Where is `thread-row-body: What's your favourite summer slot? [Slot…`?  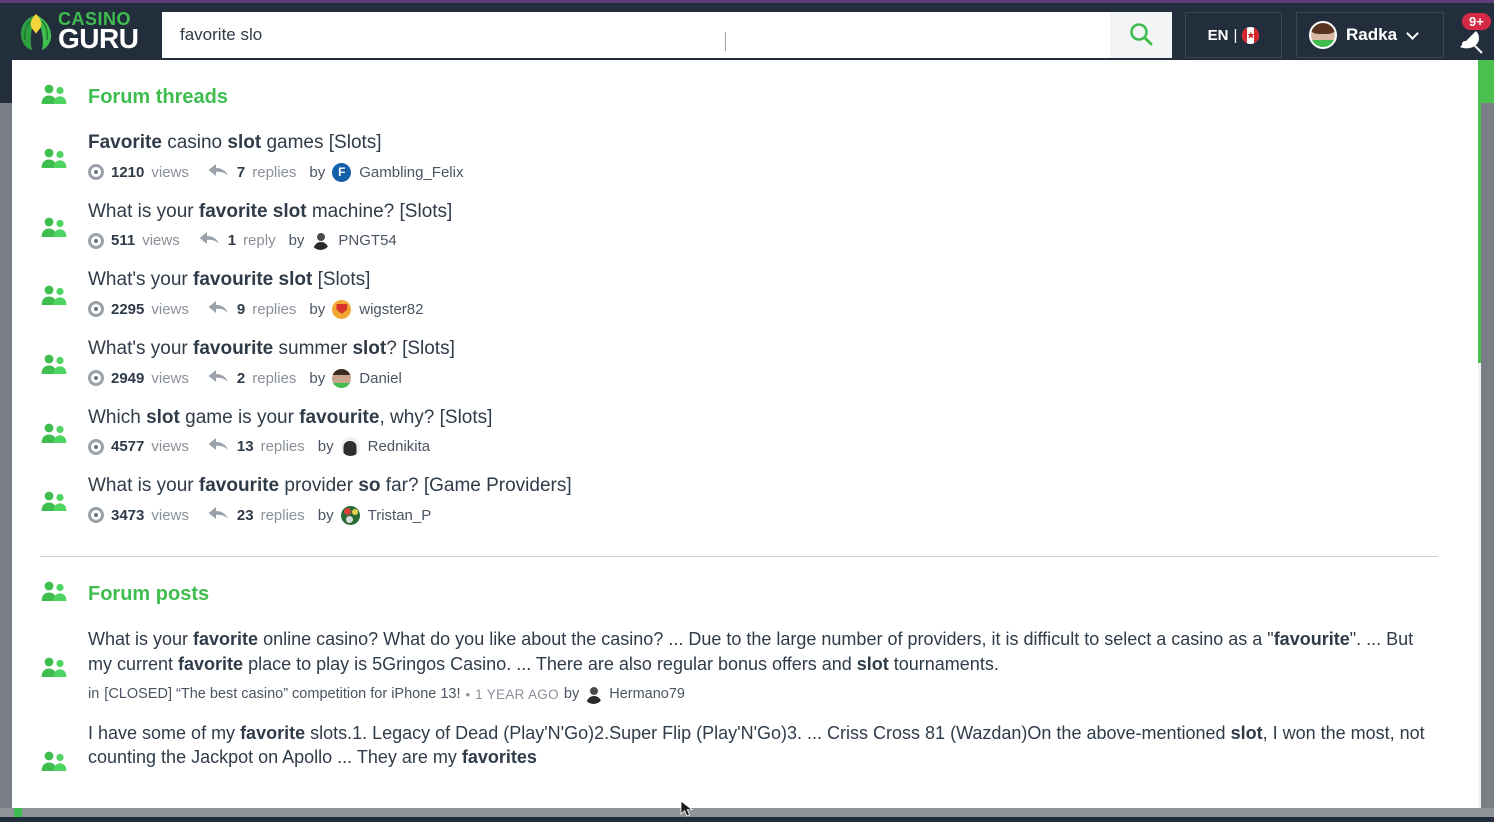
thread-row-body: What's your favourite summer slot? [Slot… is located at coordinates (769, 362).